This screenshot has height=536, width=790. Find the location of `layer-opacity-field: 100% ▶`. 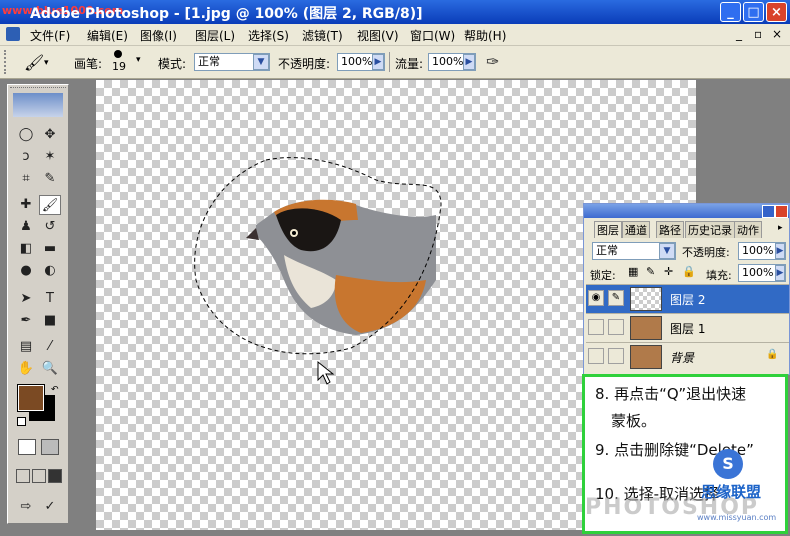

layer-opacity-field: 100% ▶ is located at coordinates (762, 251).